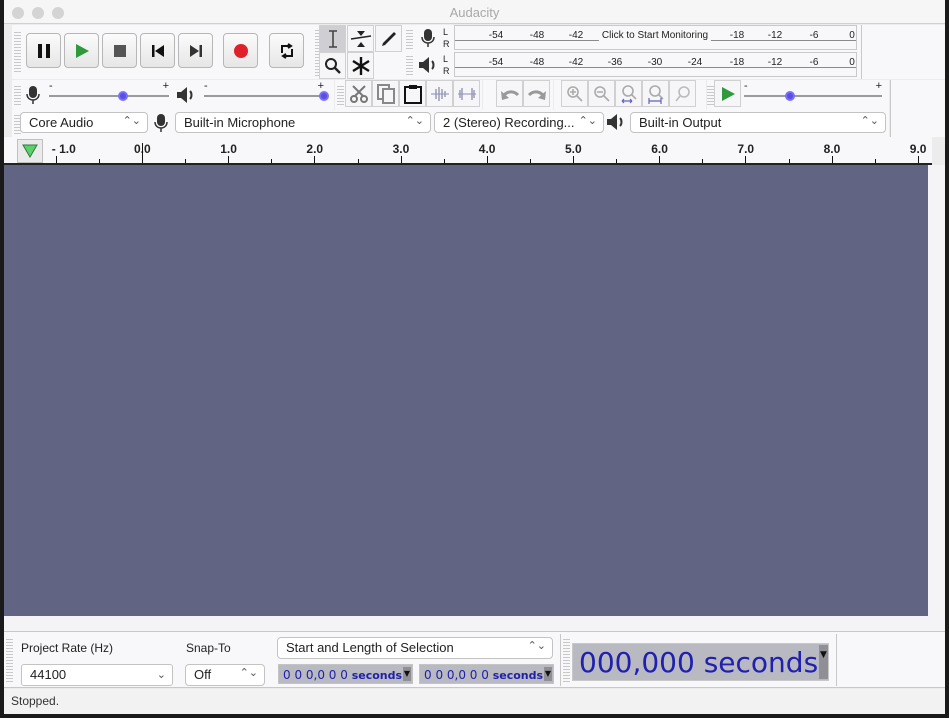  What do you see at coordinates (936, 398) in the screenshot?
I see `vertical-scrollbar` at bounding box center [936, 398].